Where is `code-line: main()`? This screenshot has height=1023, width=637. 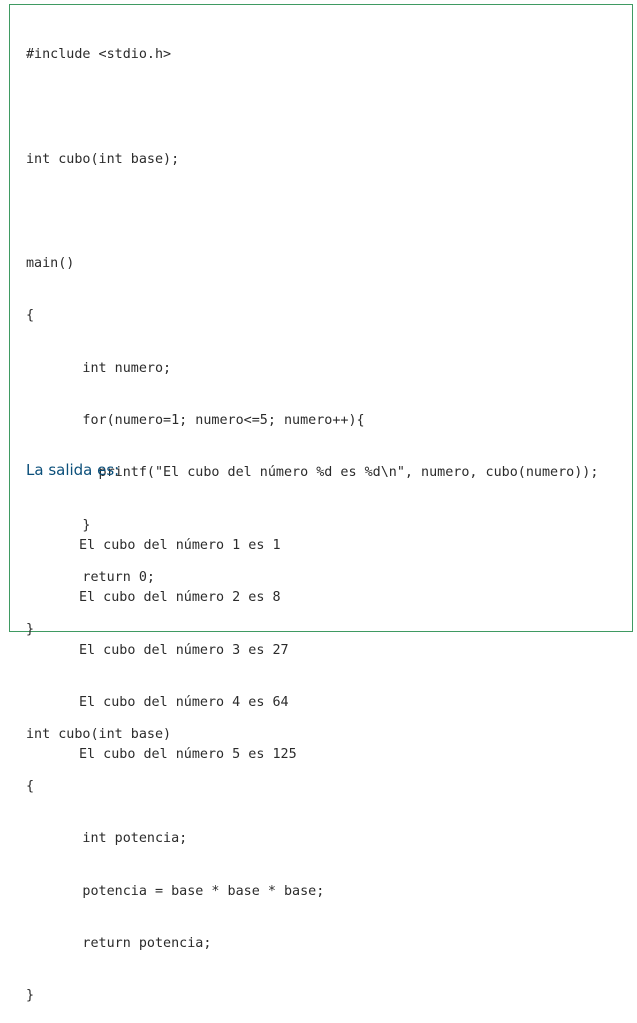 code-line: main() is located at coordinates (50, 264).